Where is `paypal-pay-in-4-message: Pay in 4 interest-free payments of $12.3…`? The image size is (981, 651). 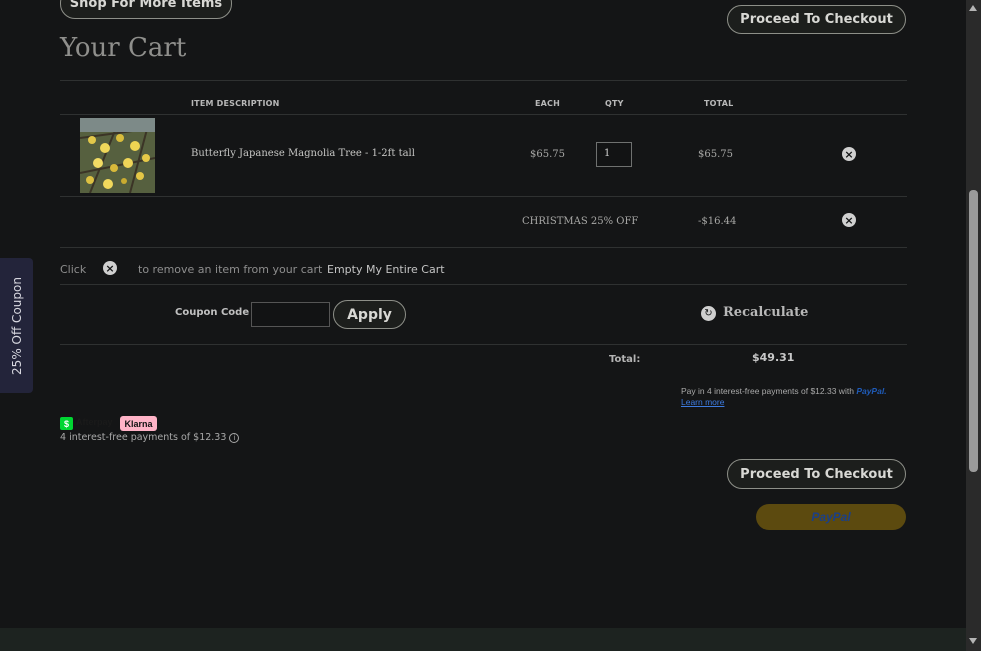
paypal-pay-in-4-message: Pay in 4 interest-free payments of $12.3… is located at coordinates (784, 391).